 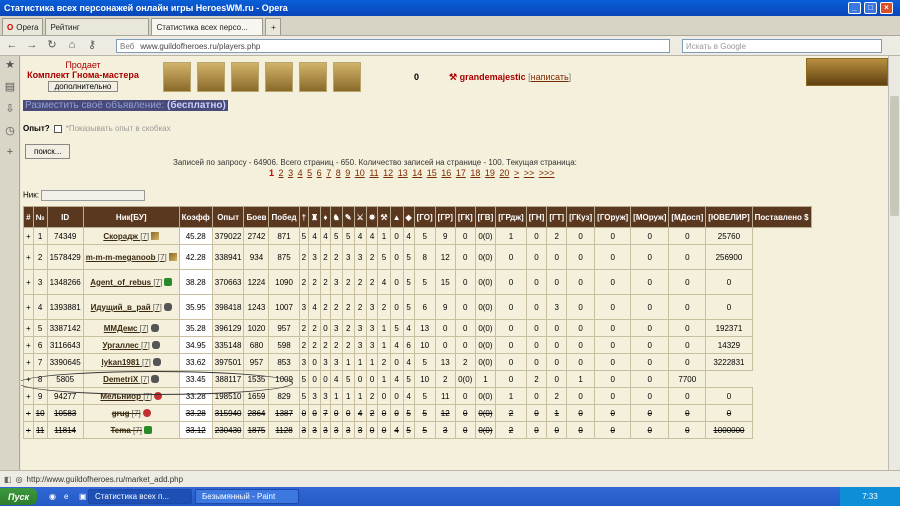 I want to click on forward-icon: →, so click(x=32, y=46).